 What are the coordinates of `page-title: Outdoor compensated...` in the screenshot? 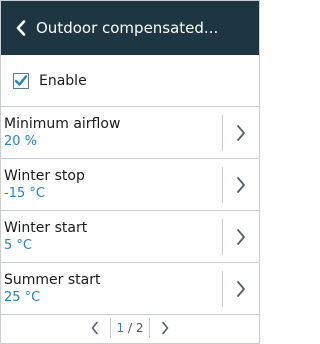 It's located at (127, 28).